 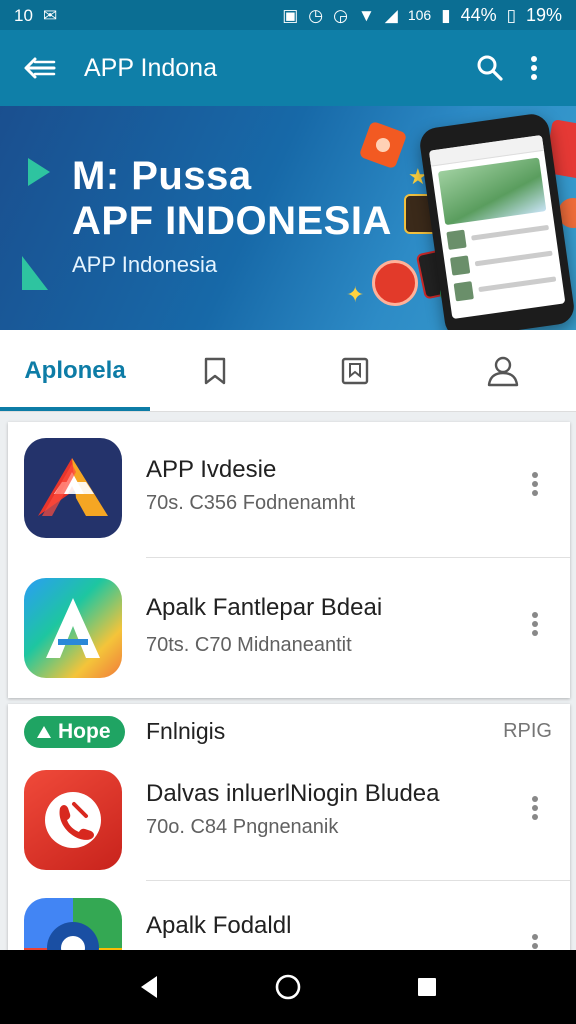 What do you see at coordinates (366, 15) in the screenshot?
I see `wifi-icon: ▼` at bounding box center [366, 15].